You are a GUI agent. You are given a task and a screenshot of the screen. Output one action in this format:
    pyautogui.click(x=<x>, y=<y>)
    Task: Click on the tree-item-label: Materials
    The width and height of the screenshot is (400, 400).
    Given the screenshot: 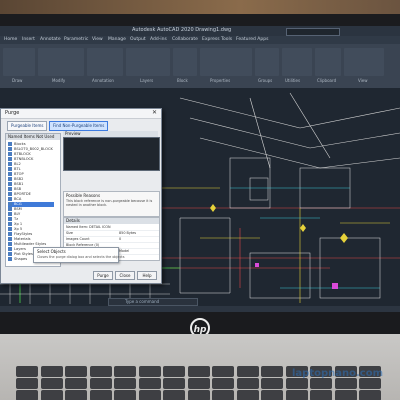 What is the action you would take?
    pyautogui.click(x=22, y=239)
    